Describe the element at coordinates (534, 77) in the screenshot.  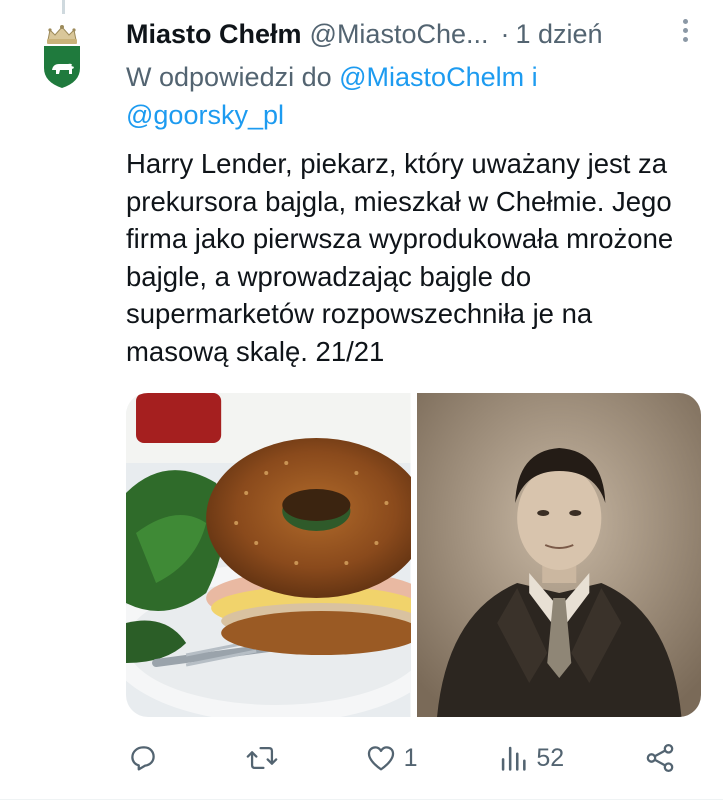
I see `mention-conjunction: i` at that location.